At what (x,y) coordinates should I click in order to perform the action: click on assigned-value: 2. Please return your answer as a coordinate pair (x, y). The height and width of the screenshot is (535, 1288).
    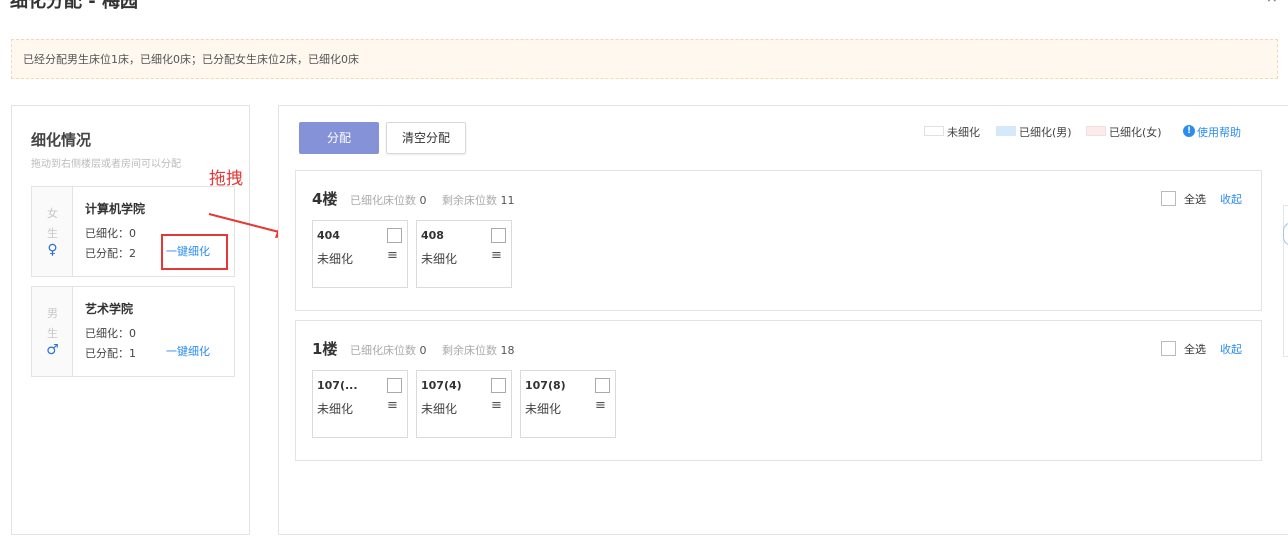
    Looking at the image, I should click on (132, 253).